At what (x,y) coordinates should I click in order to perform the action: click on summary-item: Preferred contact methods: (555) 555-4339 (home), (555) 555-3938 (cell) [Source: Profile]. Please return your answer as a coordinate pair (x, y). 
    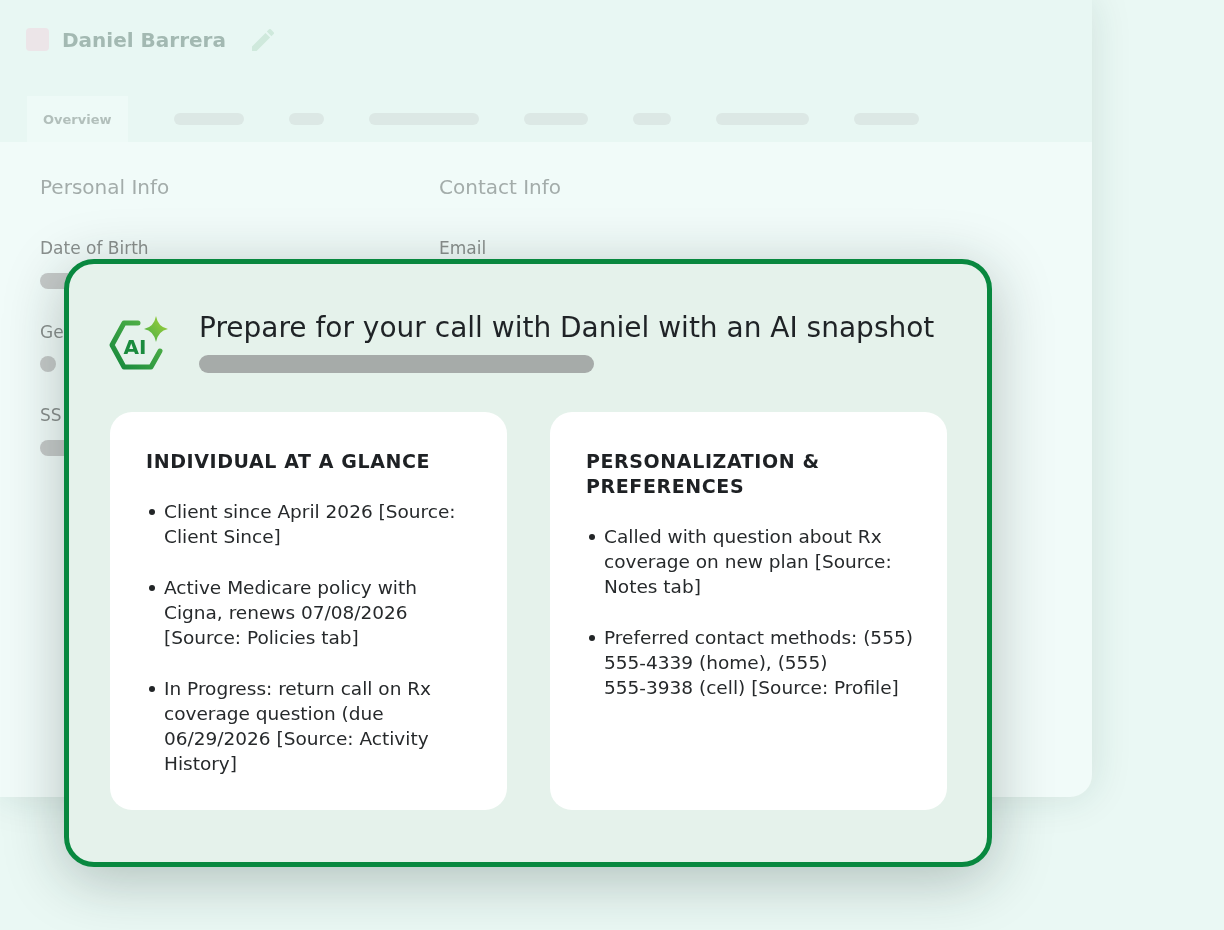
    Looking at the image, I should click on (759, 663).